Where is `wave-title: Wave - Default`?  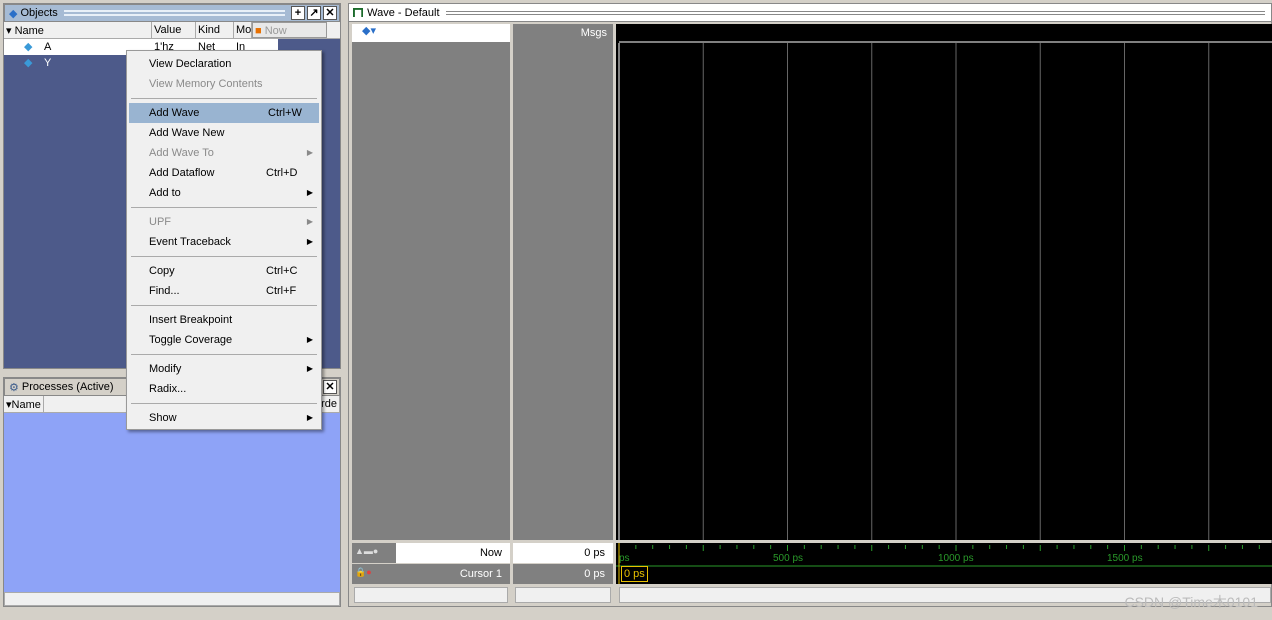
wave-title: Wave - Default is located at coordinates (403, 12).